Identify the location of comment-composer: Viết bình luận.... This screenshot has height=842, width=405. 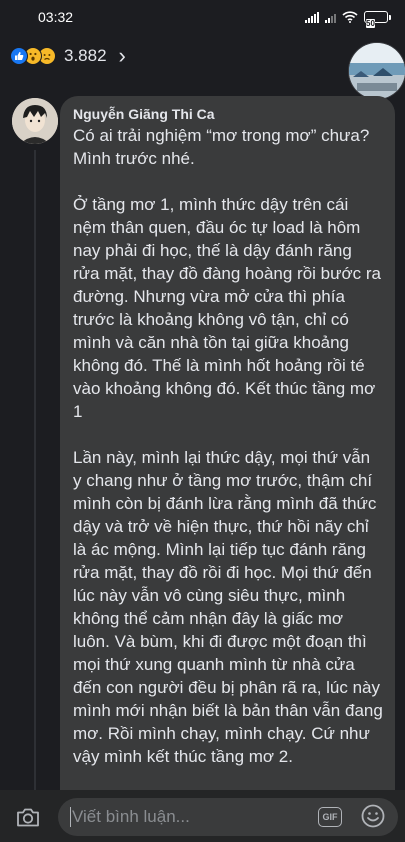
(202, 816).